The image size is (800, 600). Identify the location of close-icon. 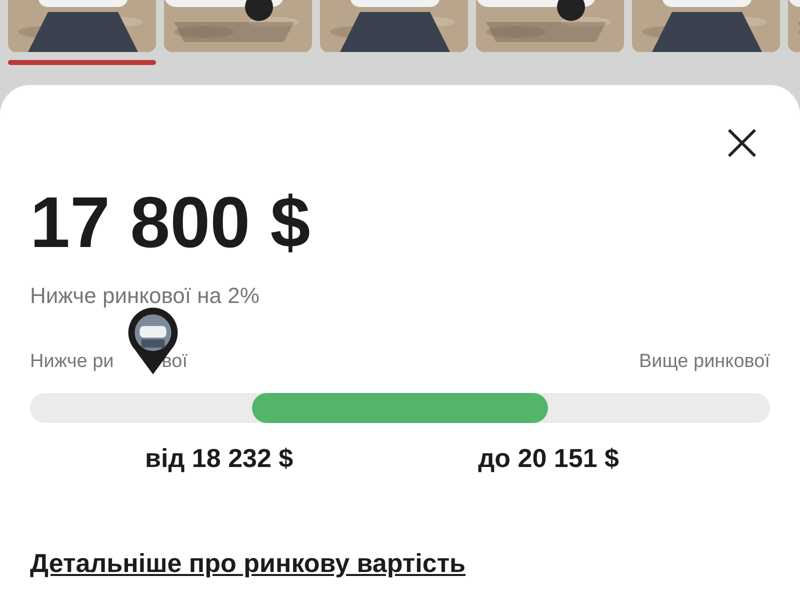
(742, 143).